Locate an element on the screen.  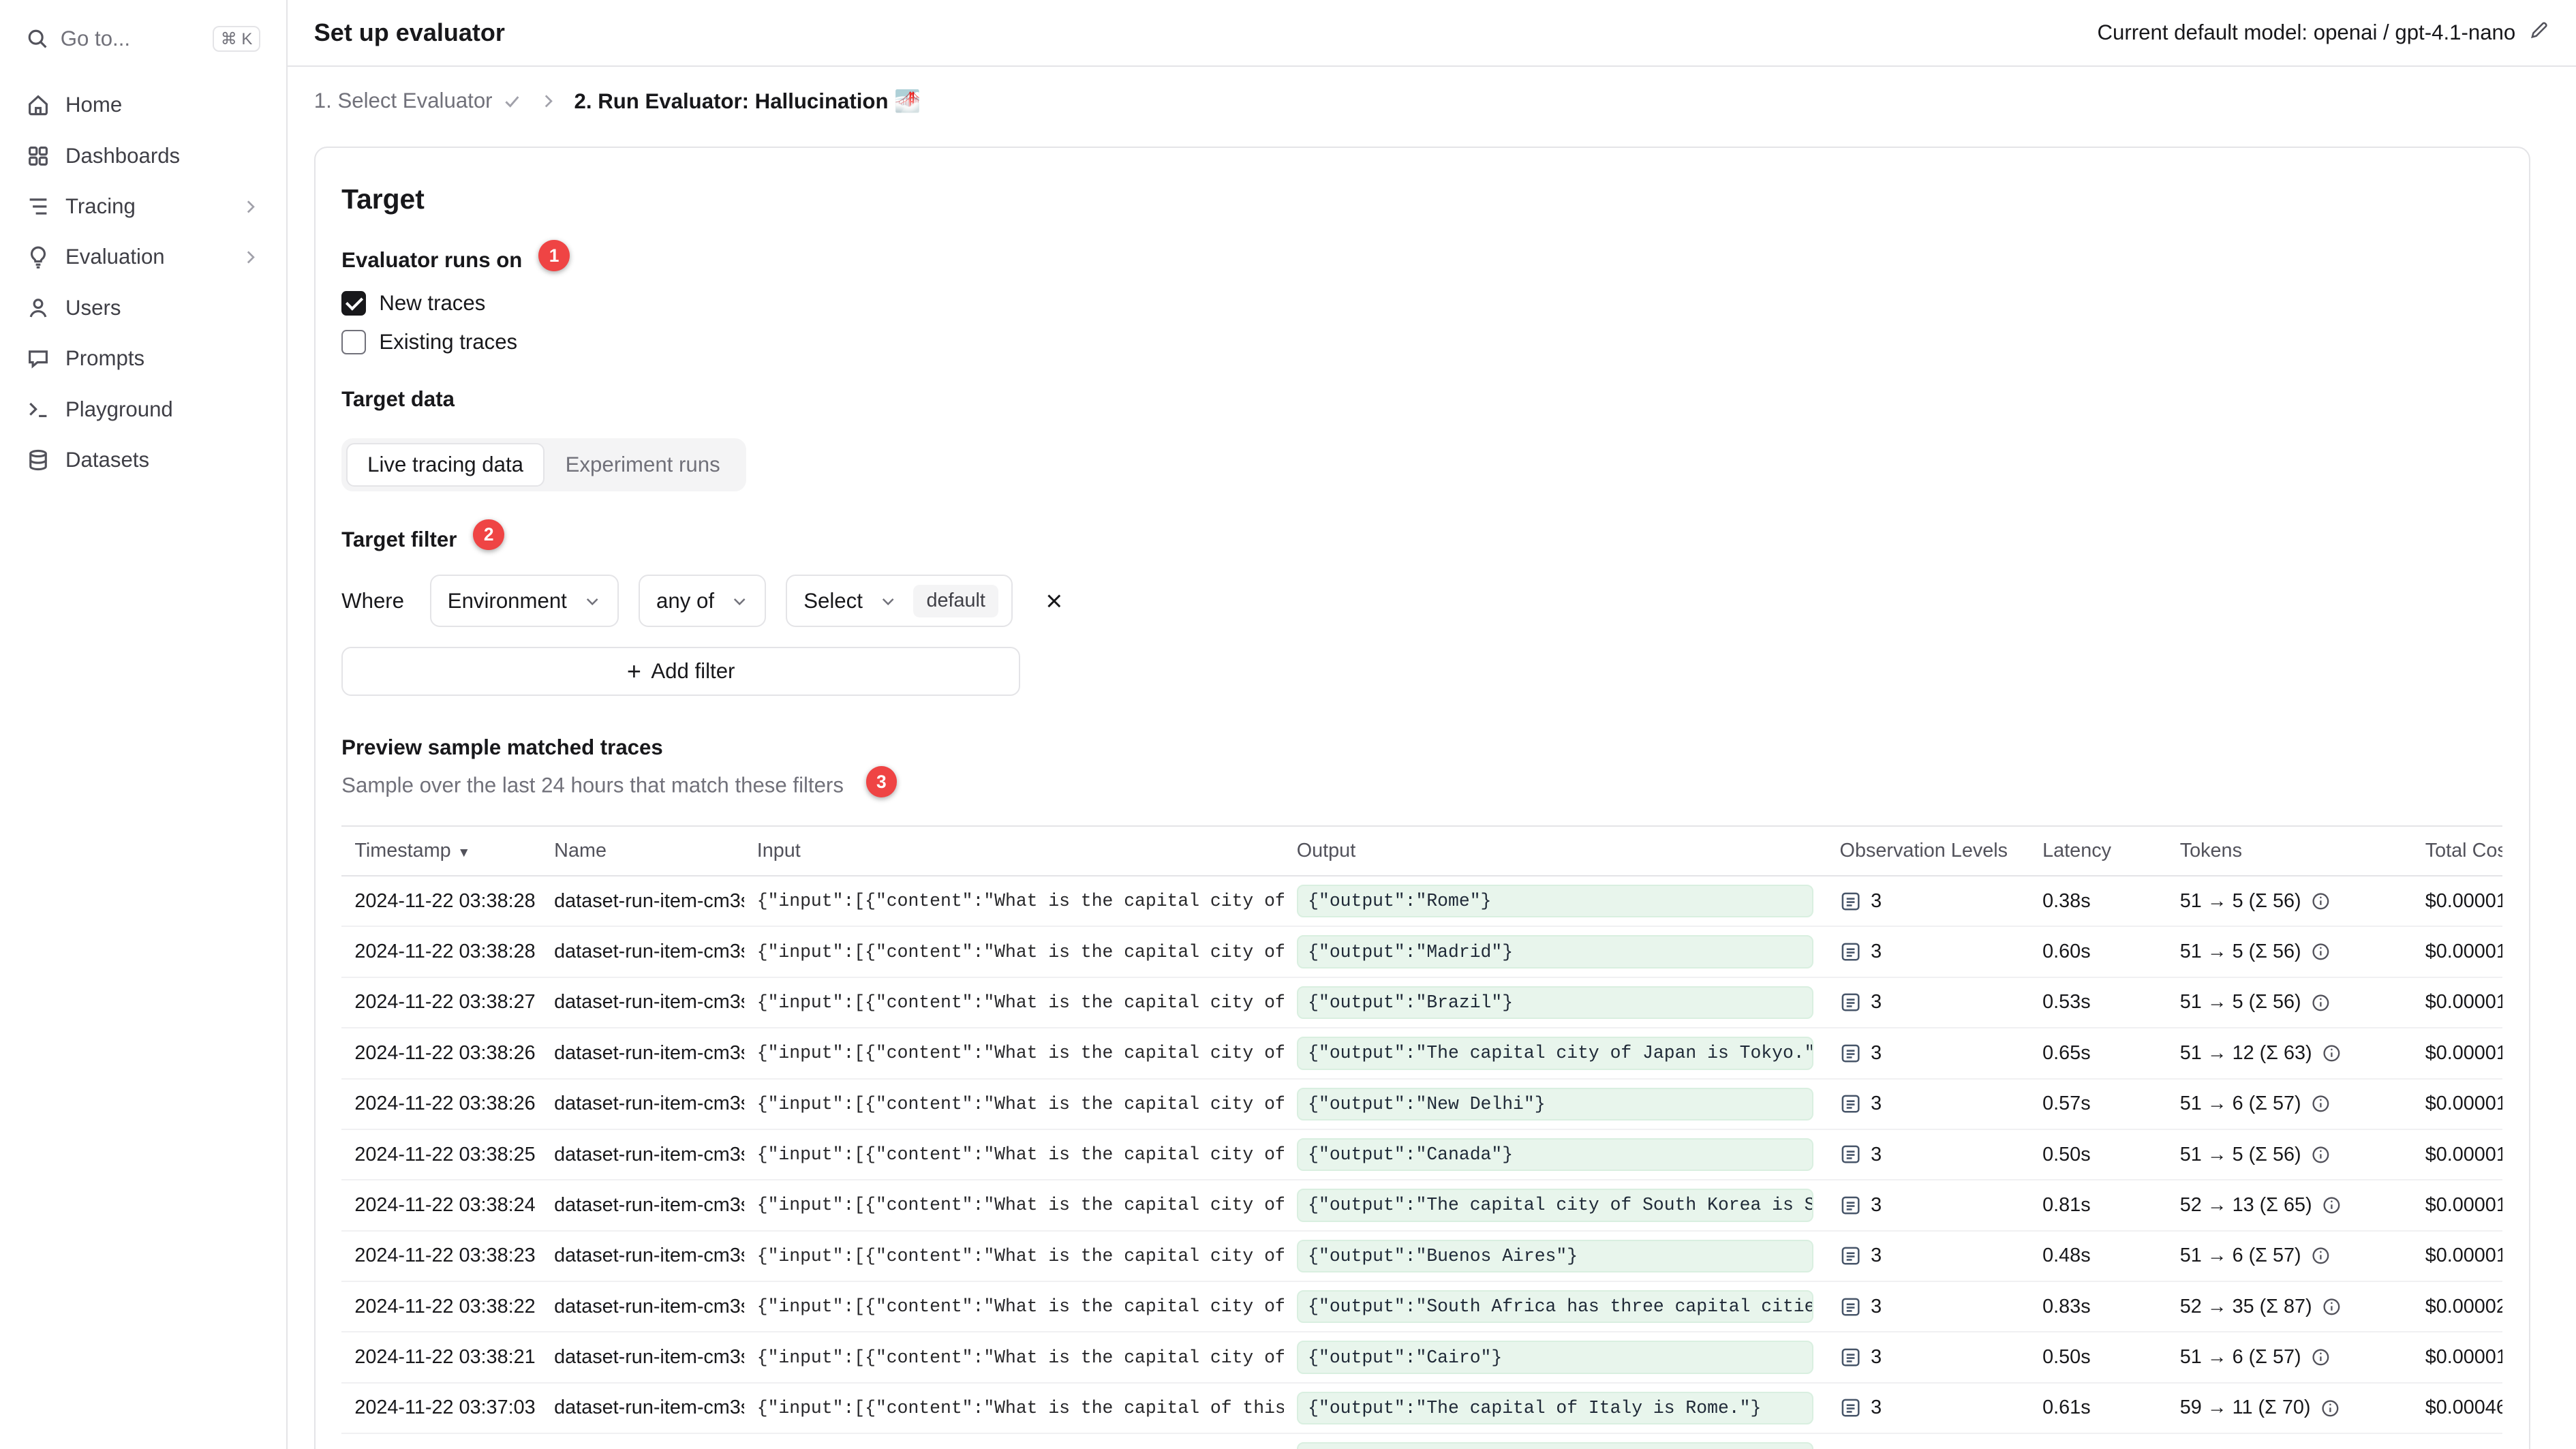
output-chip: {"output":"Brazil"} is located at coordinates (1555, 1003).